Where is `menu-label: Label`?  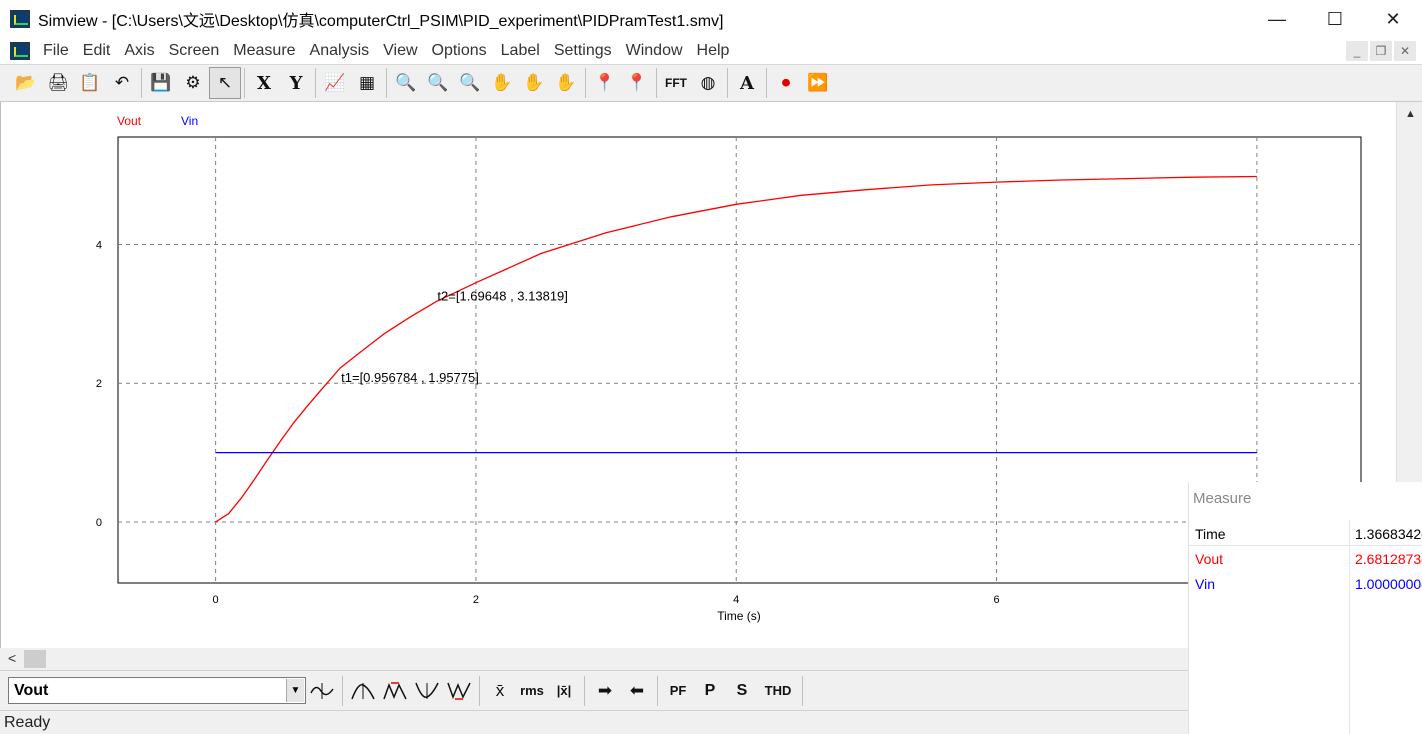 menu-label: Label is located at coordinates (520, 51).